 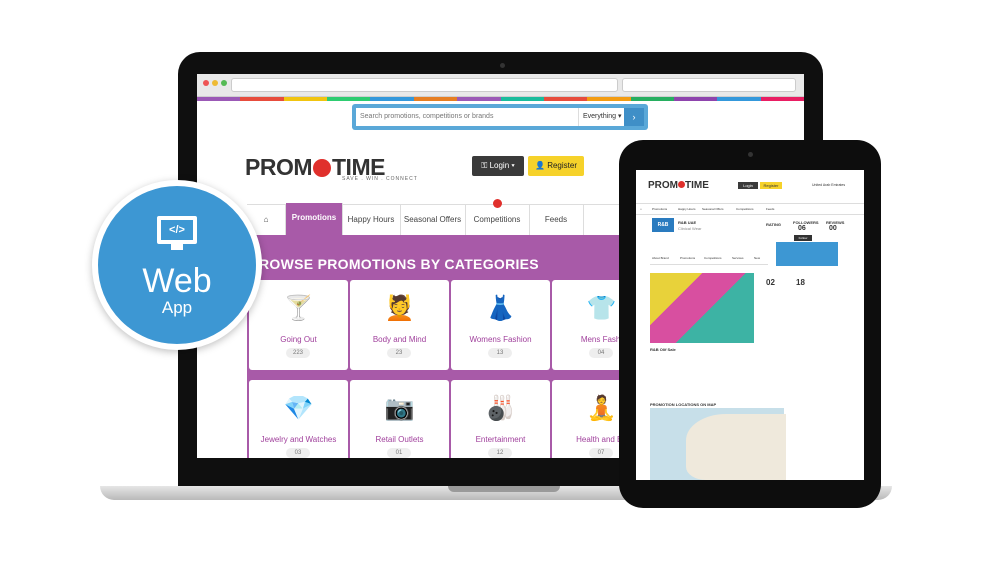 I want to click on category-count: 13, so click(x=500, y=353).